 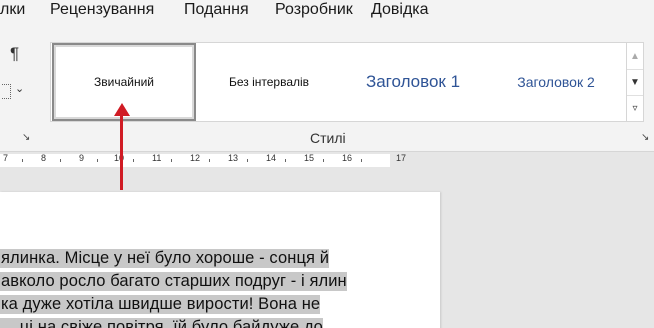 What do you see at coordinates (383, 163) in the screenshot?
I see `right-indent-marker` at bounding box center [383, 163].